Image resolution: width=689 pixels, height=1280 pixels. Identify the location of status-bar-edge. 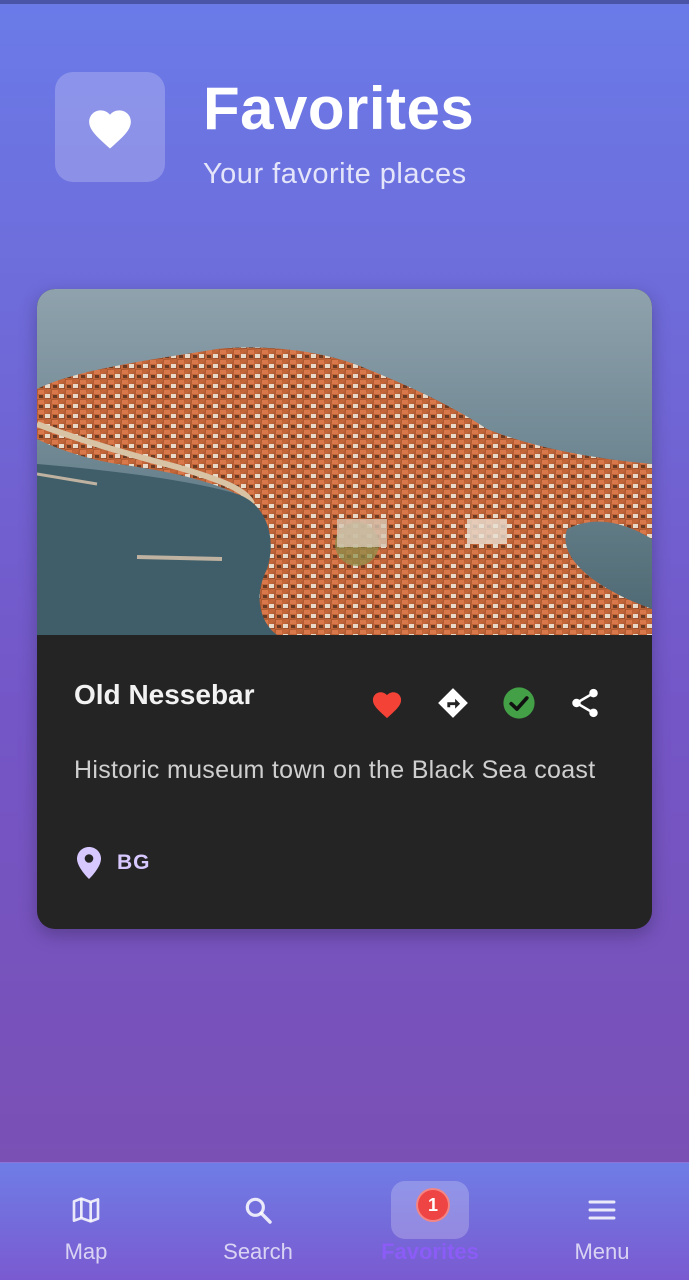
(344, 2).